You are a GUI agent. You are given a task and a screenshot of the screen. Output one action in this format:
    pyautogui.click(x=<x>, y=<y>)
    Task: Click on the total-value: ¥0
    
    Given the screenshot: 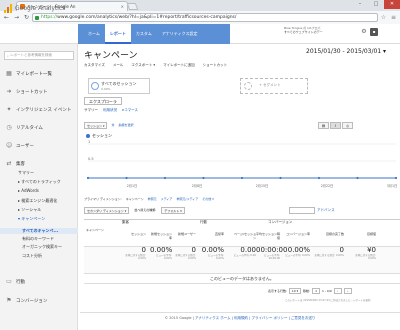 What is the action you would take?
    pyautogui.click(x=371, y=250)
    